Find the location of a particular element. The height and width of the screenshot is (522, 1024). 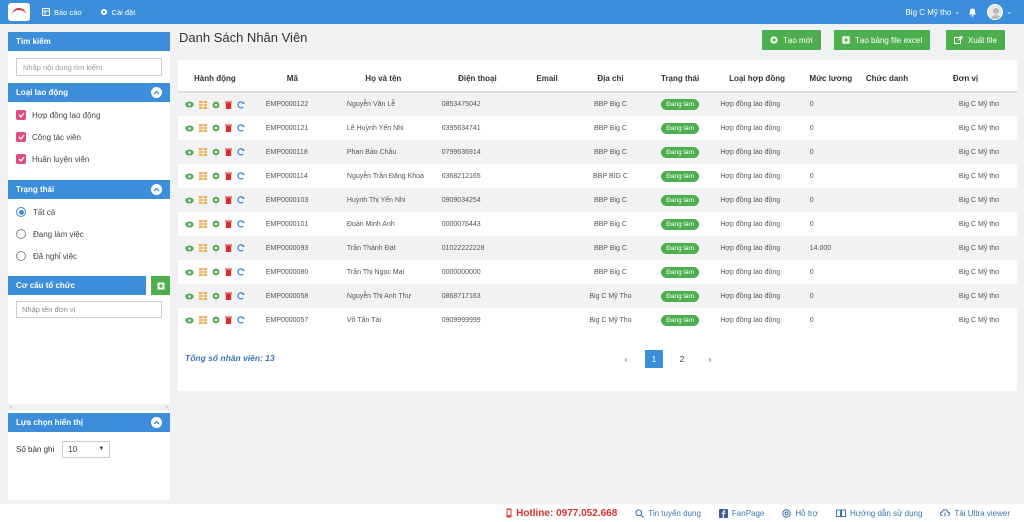

horizontal-scrollbar: ‹ › is located at coordinates (89, 407).